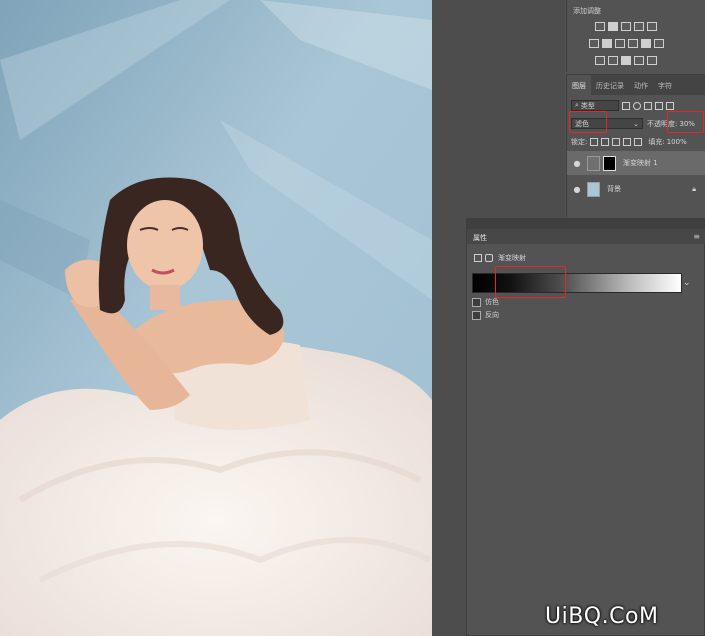  Describe the element at coordinates (585, 224) in the screenshot. I see `properties-titlebar` at that location.